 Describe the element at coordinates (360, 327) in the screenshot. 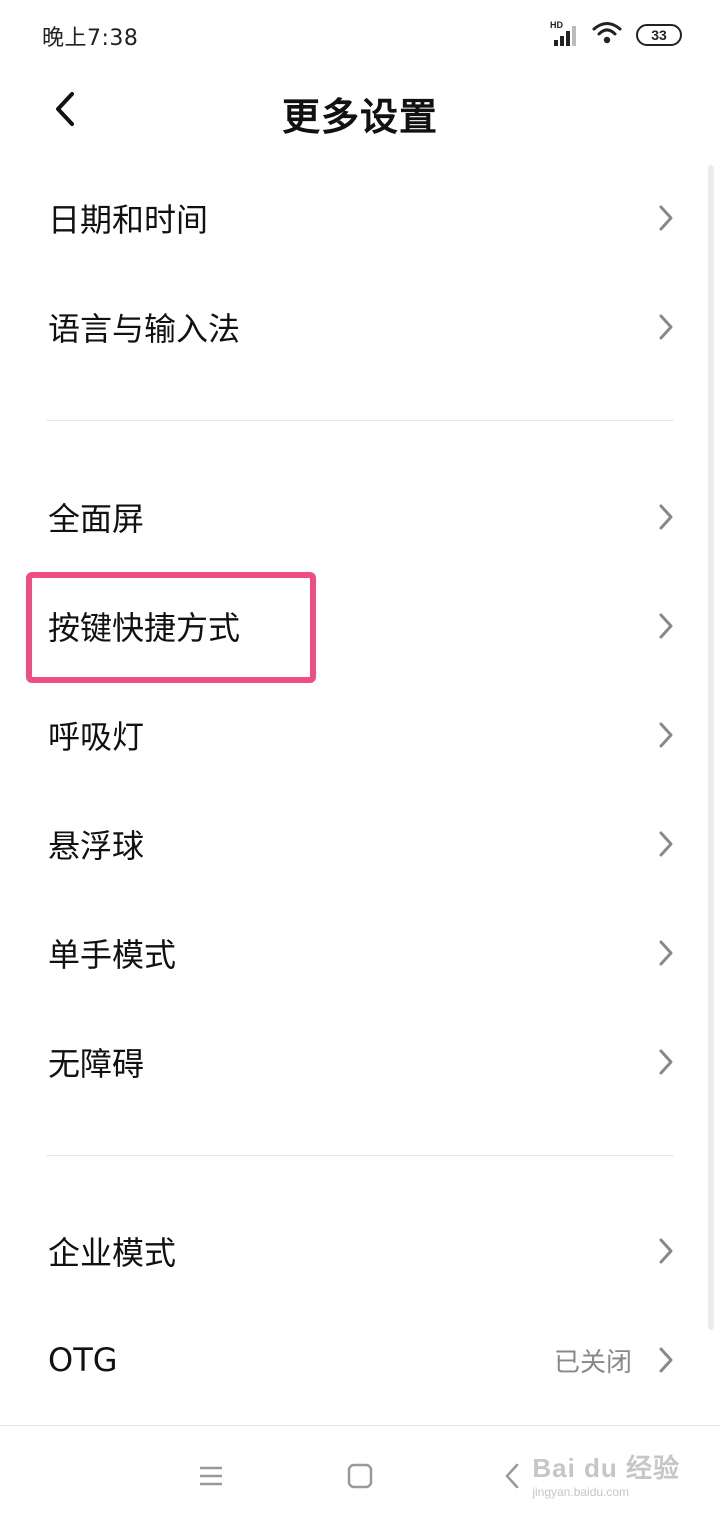

I see `list-item-language-input: 语言与输入法` at that location.